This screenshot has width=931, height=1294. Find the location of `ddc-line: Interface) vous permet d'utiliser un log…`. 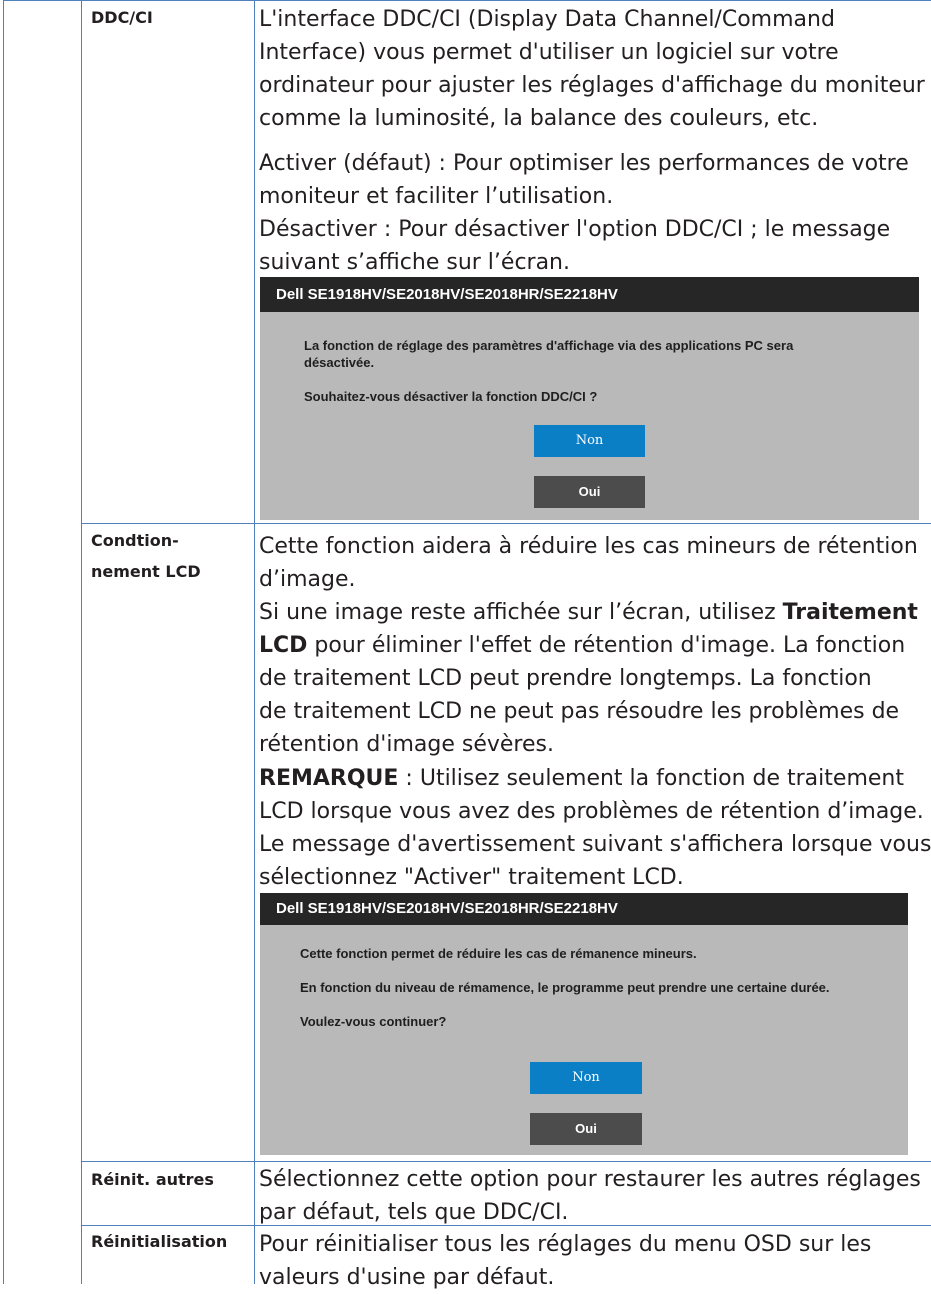

ddc-line: Interface) vous permet d'utiliser un log… is located at coordinates (549, 52).